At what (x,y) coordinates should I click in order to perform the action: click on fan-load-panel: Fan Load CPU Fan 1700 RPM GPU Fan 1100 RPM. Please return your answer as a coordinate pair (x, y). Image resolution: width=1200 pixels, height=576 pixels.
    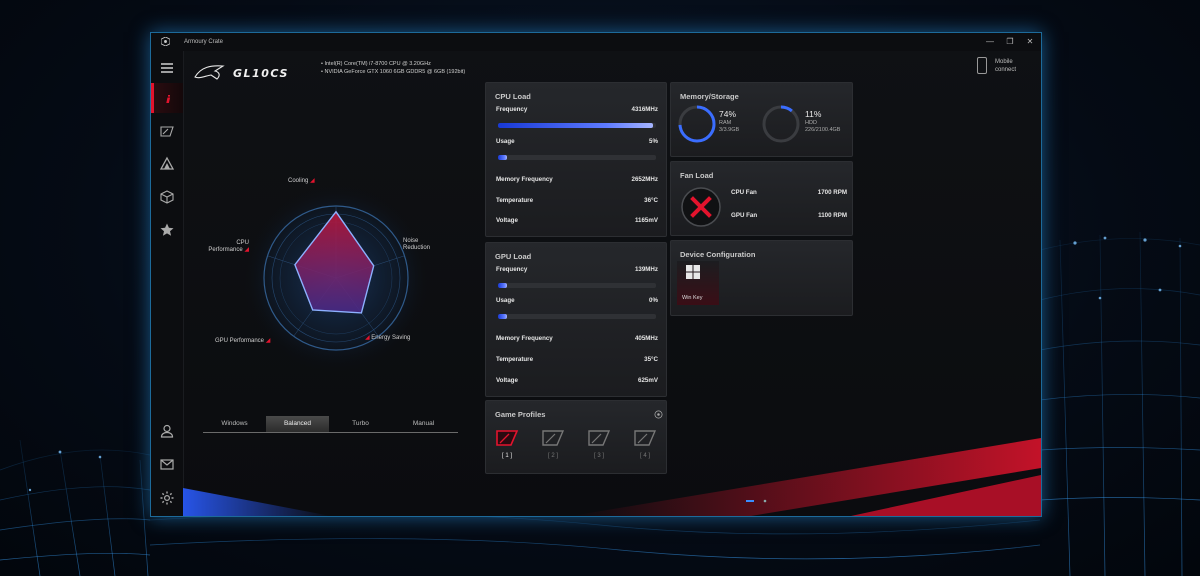
    Looking at the image, I should click on (761, 198).